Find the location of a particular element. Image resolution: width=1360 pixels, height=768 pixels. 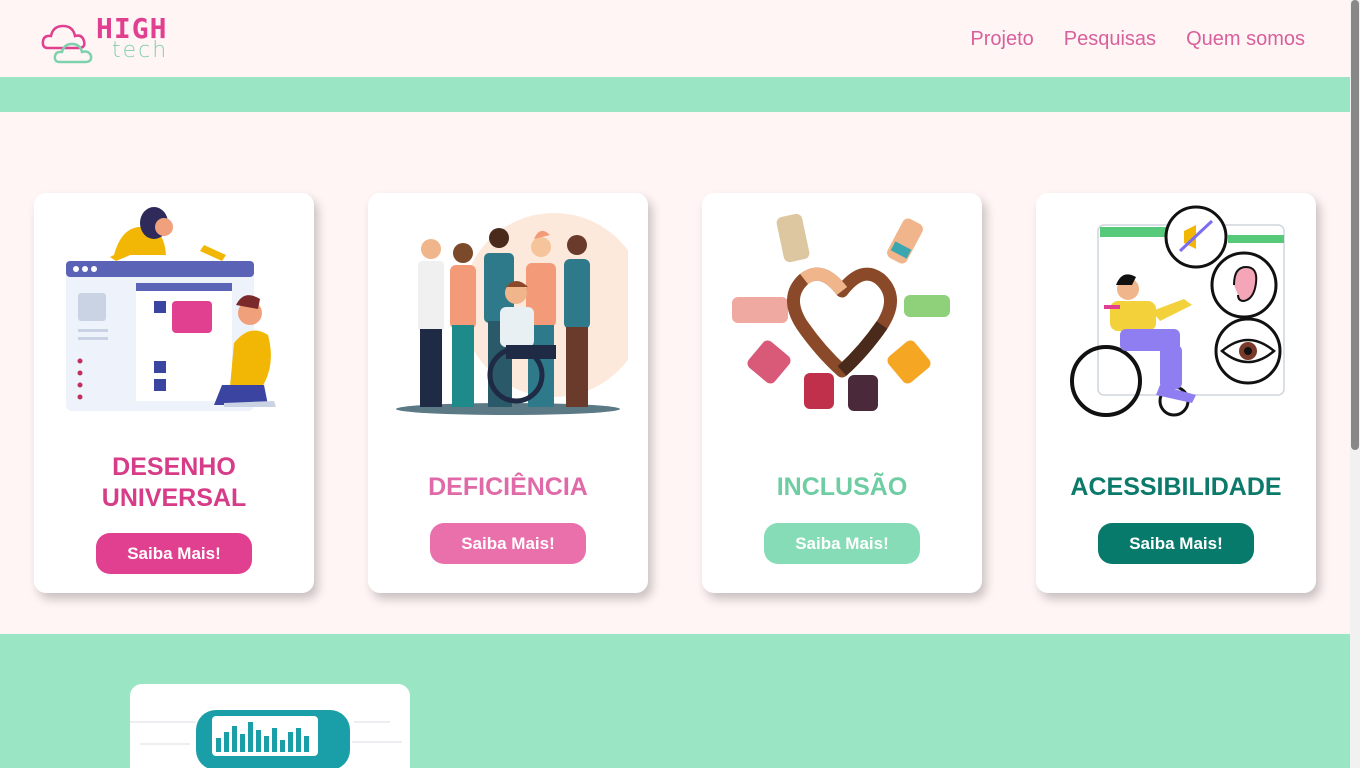

diversity-group-illustration is located at coordinates (512, 314).